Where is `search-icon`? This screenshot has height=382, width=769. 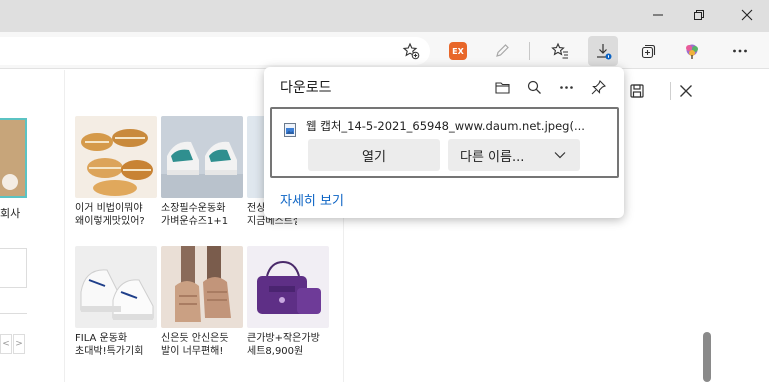
search-icon is located at coordinates (534, 87).